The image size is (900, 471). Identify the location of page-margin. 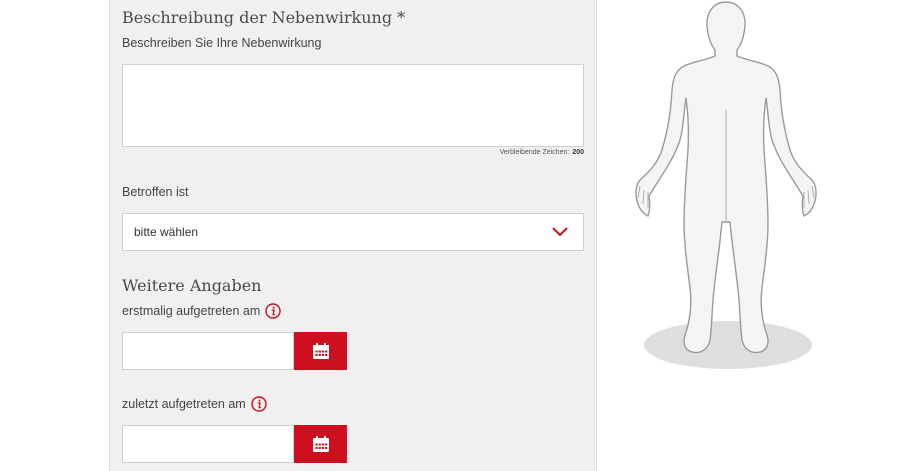
(54, 235).